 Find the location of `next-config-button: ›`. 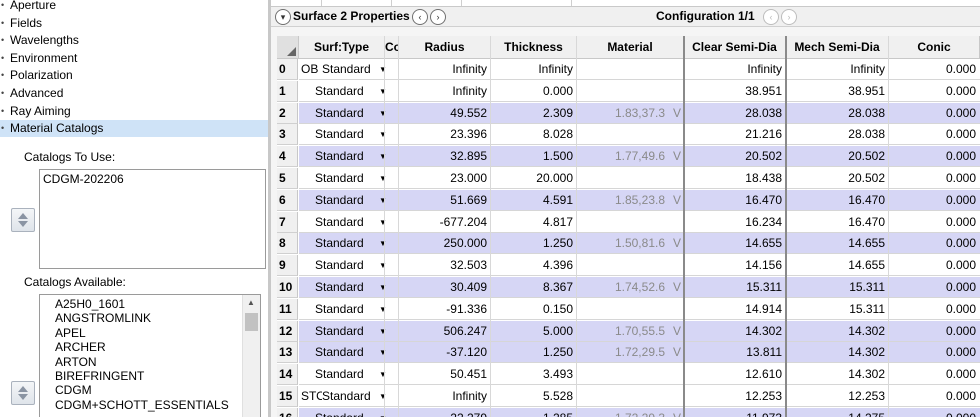

next-config-button: › is located at coordinates (789, 17).